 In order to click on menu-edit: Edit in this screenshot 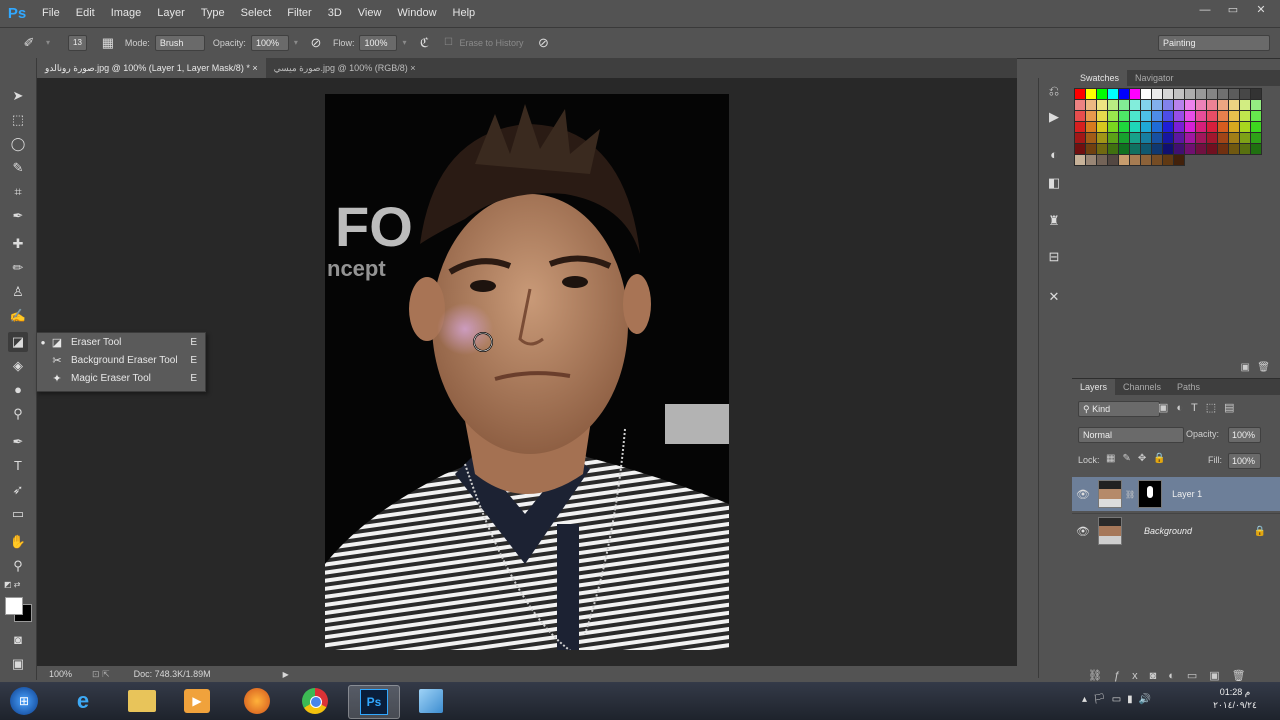, I will do `click(85, 13)`.